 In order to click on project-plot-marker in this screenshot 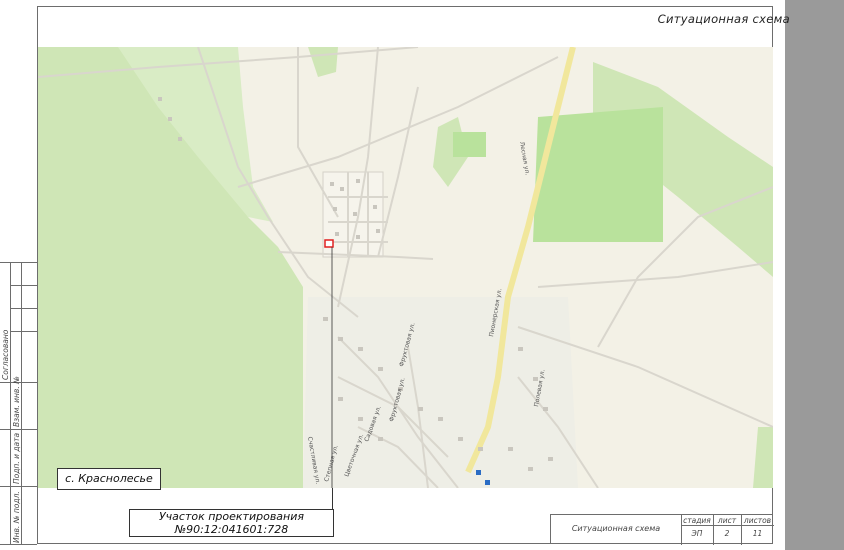, I will do `click(329, 243)`.